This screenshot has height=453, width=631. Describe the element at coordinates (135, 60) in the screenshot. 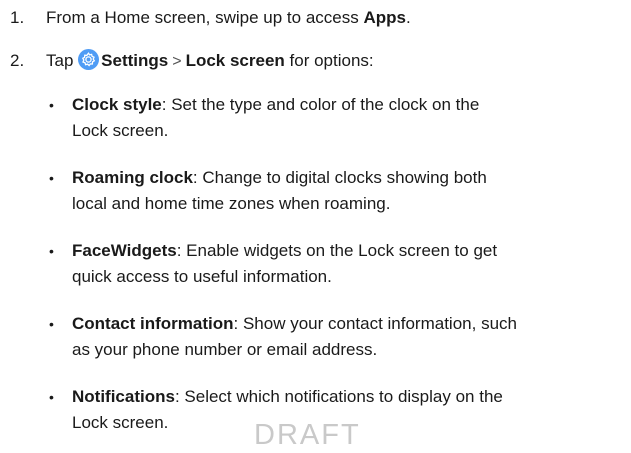

I see `settings-label: Settings` at that location.